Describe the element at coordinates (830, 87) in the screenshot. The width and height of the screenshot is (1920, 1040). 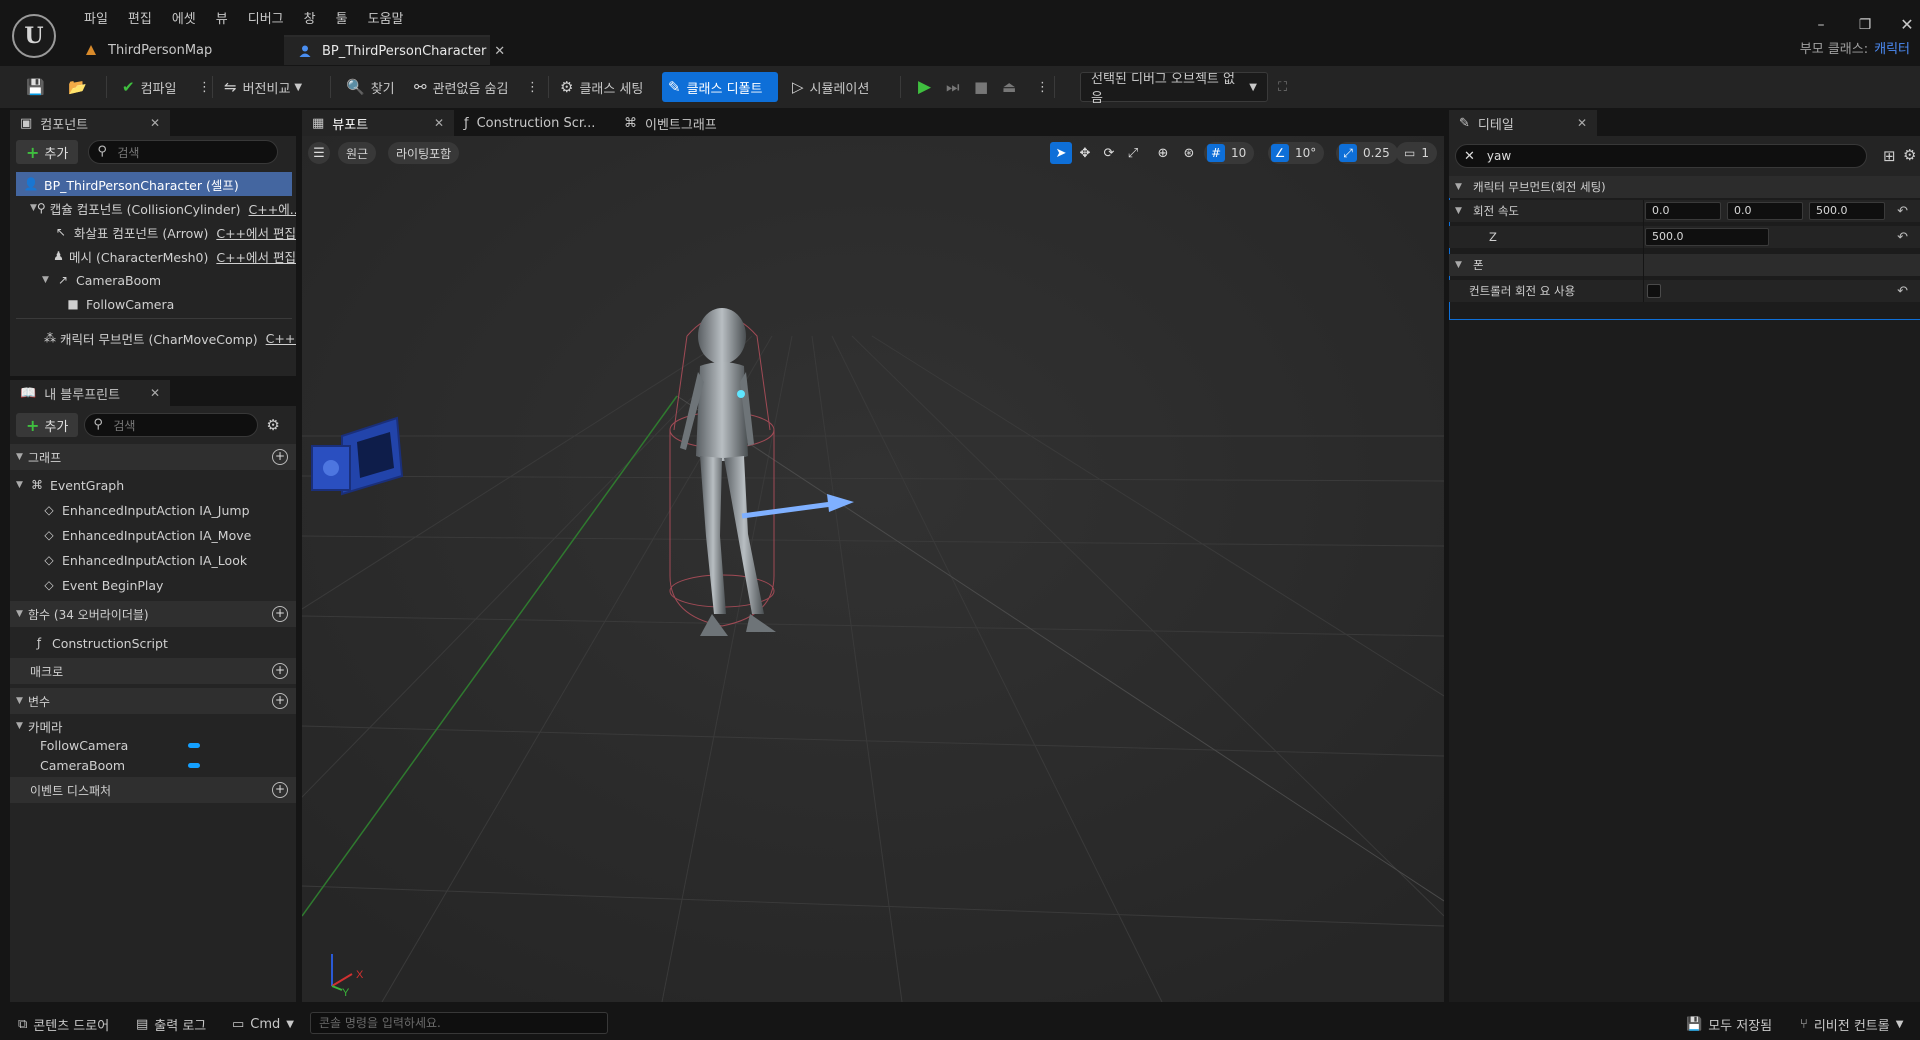
I see `simulation-button: ▷ 시뮬레이션` at that location.